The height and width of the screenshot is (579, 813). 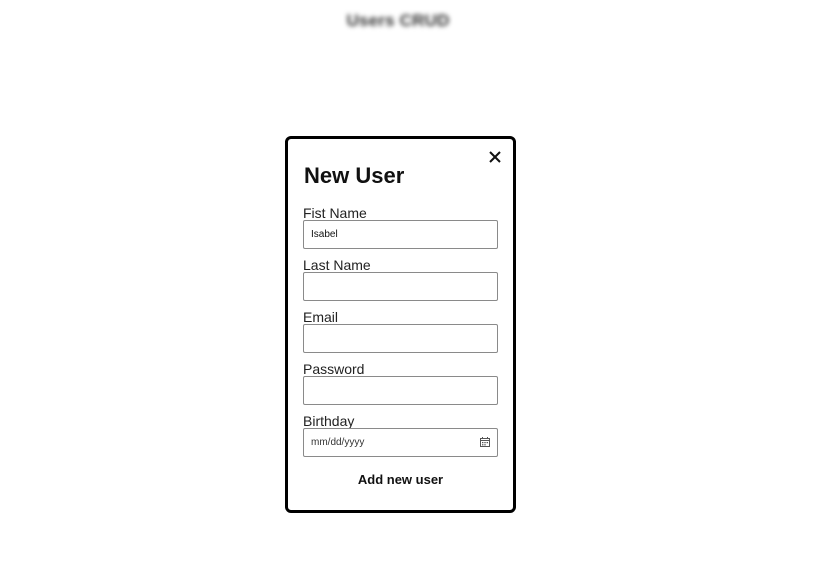 I want to click on last-name-input, so click(x=400, y=286).